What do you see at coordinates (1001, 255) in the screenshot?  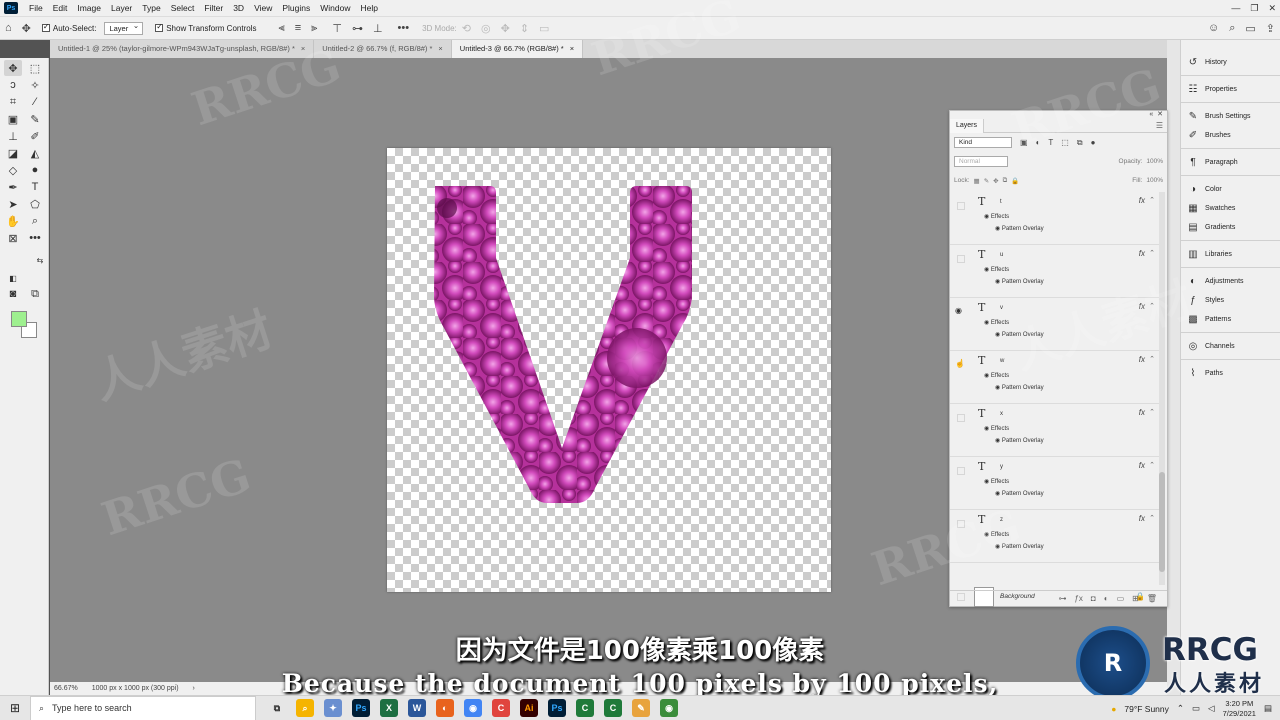 I see `layer-name: u` at bounding box center [1001, 255].